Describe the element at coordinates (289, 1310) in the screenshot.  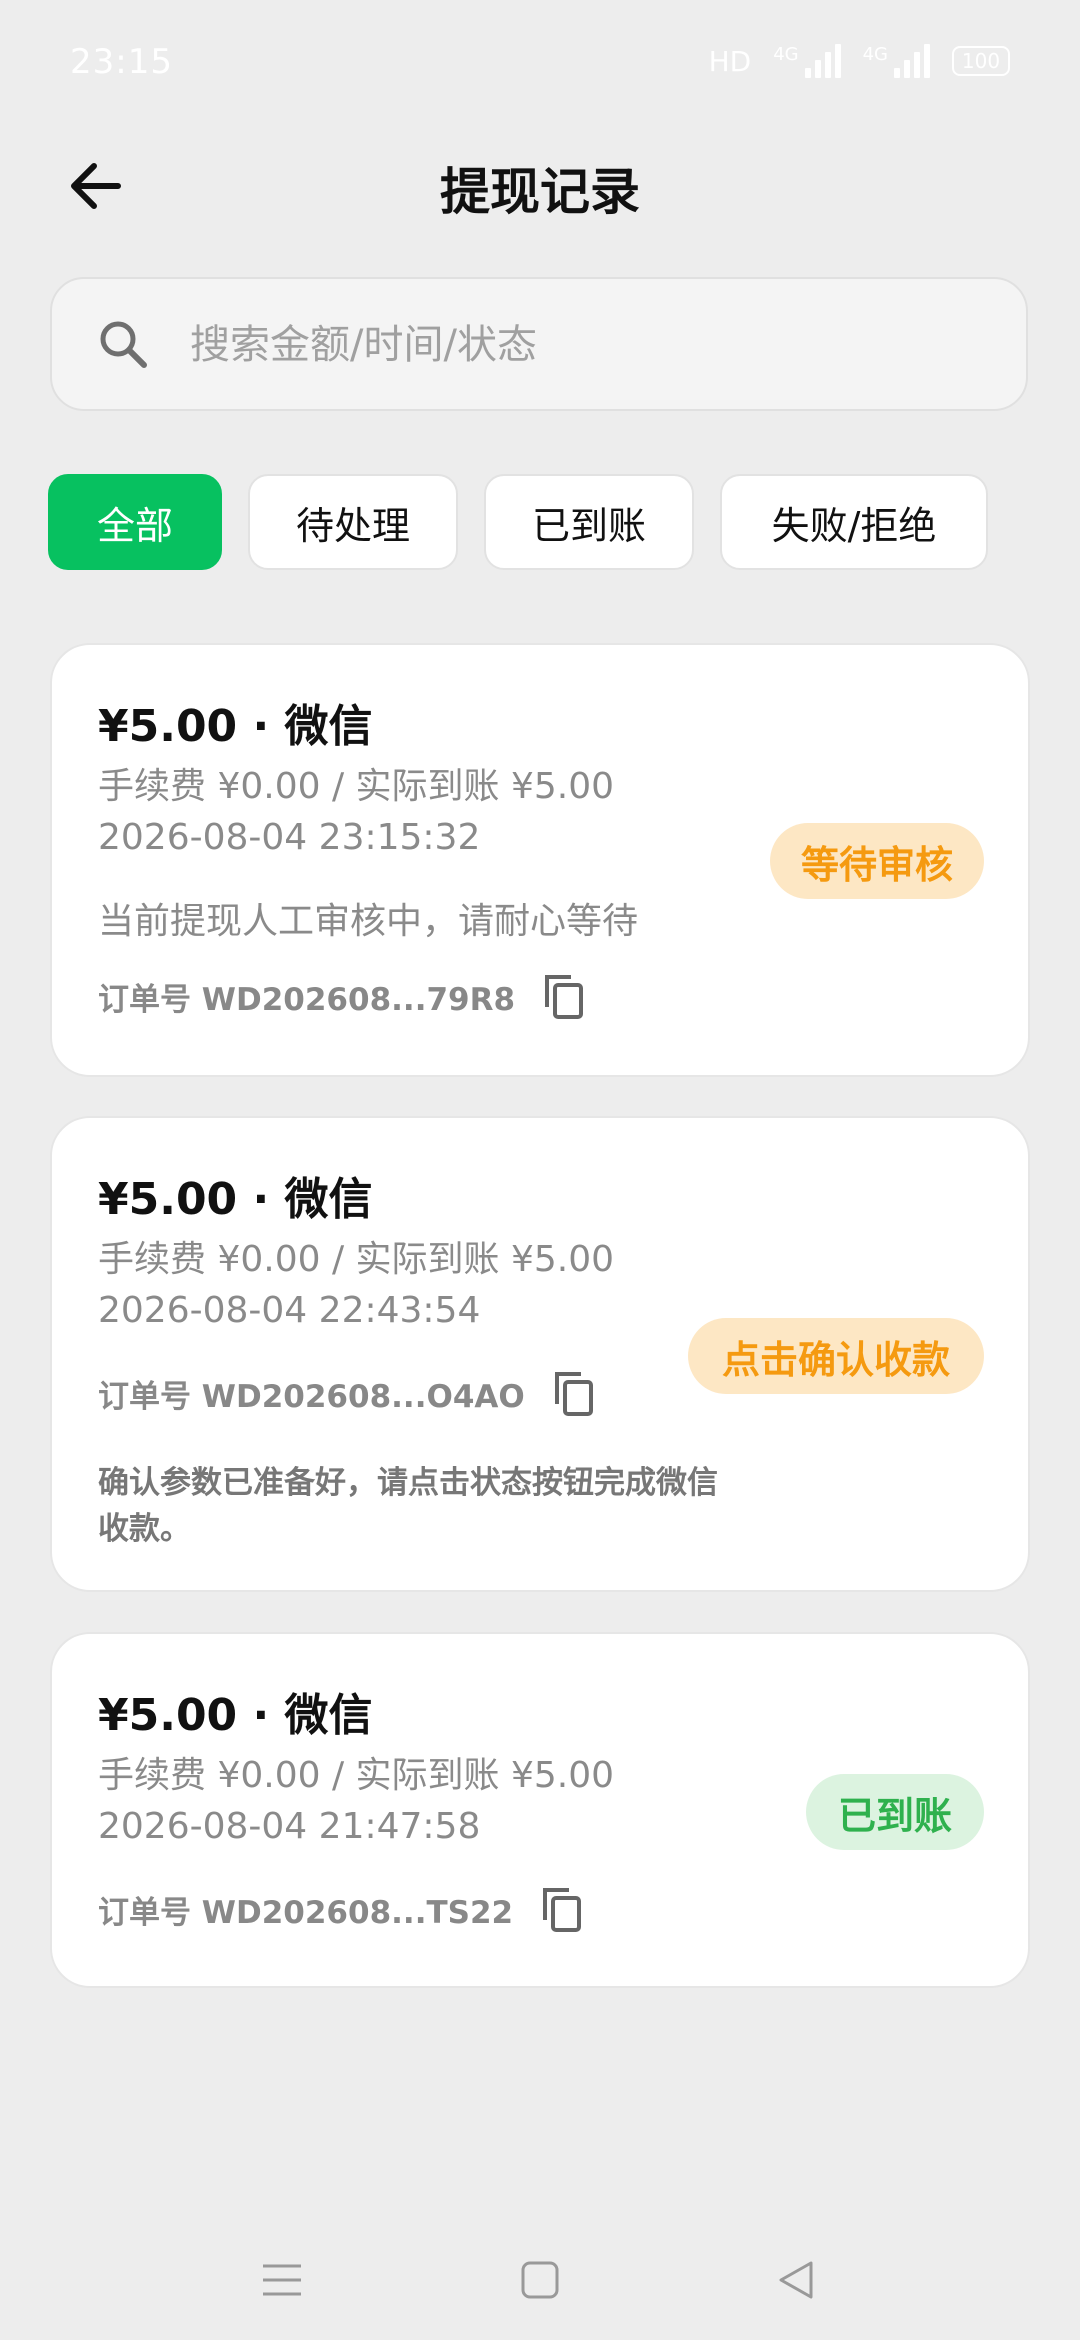
I see `record-time: 2026-08-04 22:43:54` at that location.